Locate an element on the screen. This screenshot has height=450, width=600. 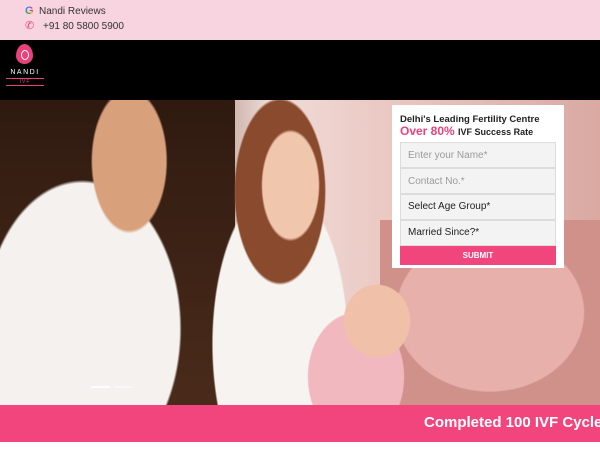
name-input is located at coordinates (478, 155).